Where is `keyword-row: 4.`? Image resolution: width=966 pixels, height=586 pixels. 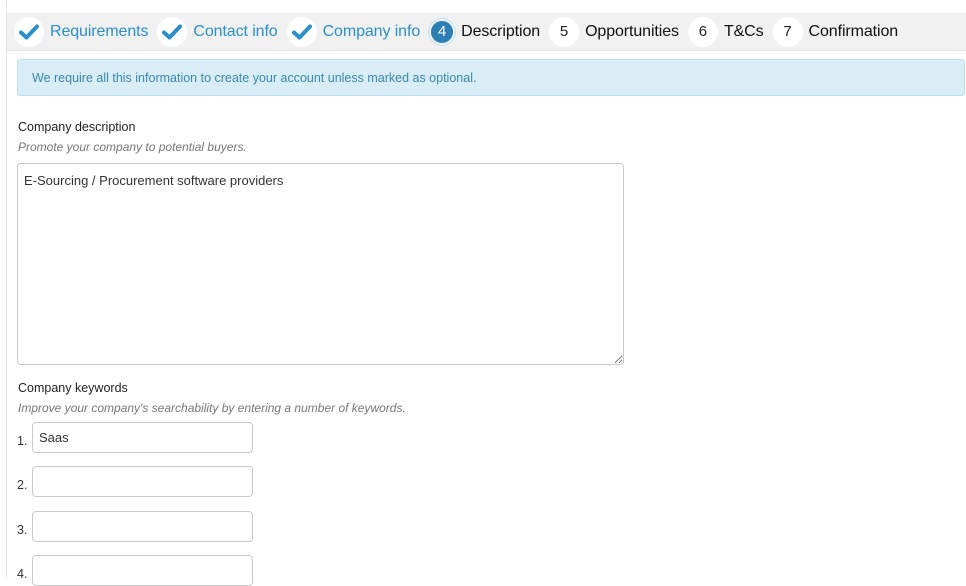
keyword-row: 4. is located at coordinates (135, 570).